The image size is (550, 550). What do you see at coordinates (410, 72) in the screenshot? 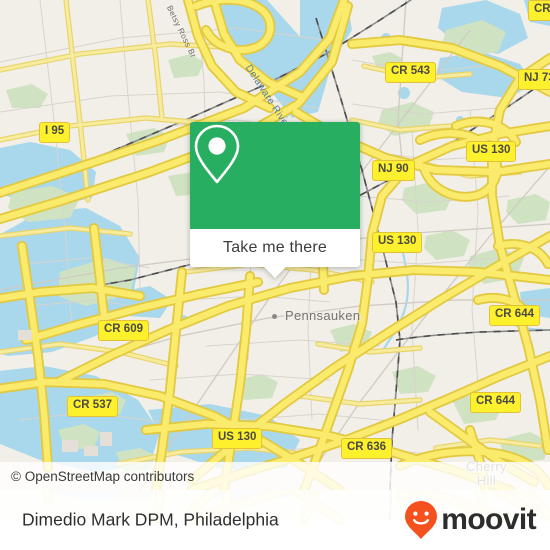
I see `road-shield-cr-543: CR 543` at bounding box center [410, 72].